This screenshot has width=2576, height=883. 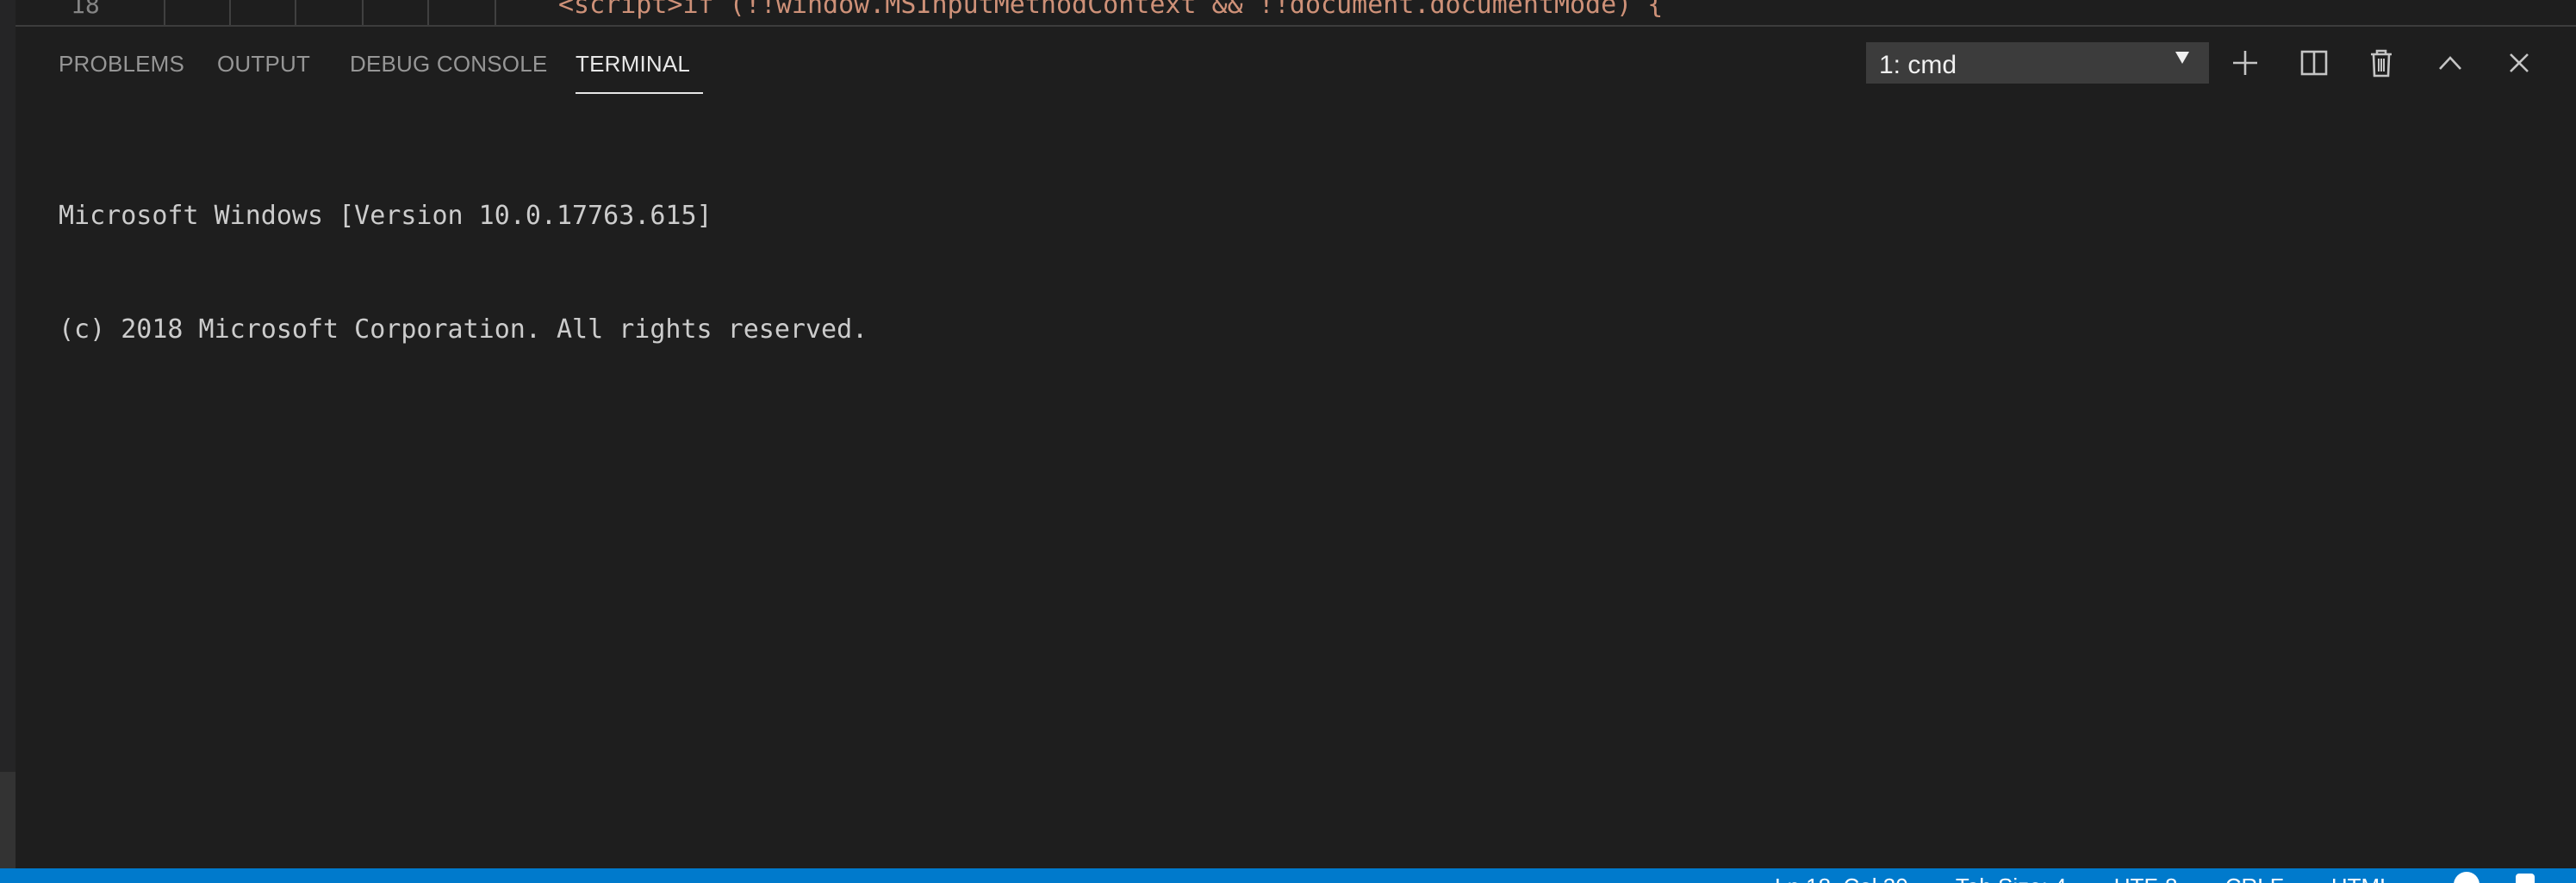 I want to click on terminal-selector: 1: cmd, so click(x=2038, y=63).